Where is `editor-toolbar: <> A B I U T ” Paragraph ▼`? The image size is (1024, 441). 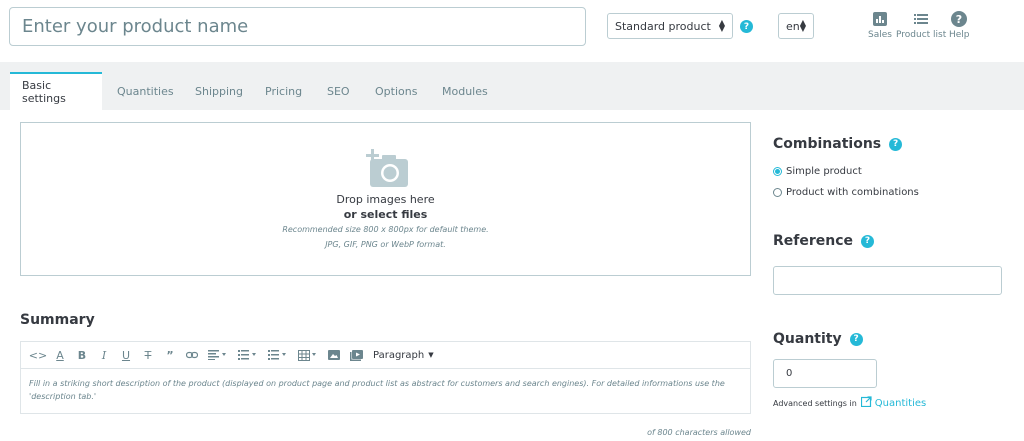
editor-toolbar: <> A B I U T ” Paragraph ▼ is located at coordinates (385, 355).